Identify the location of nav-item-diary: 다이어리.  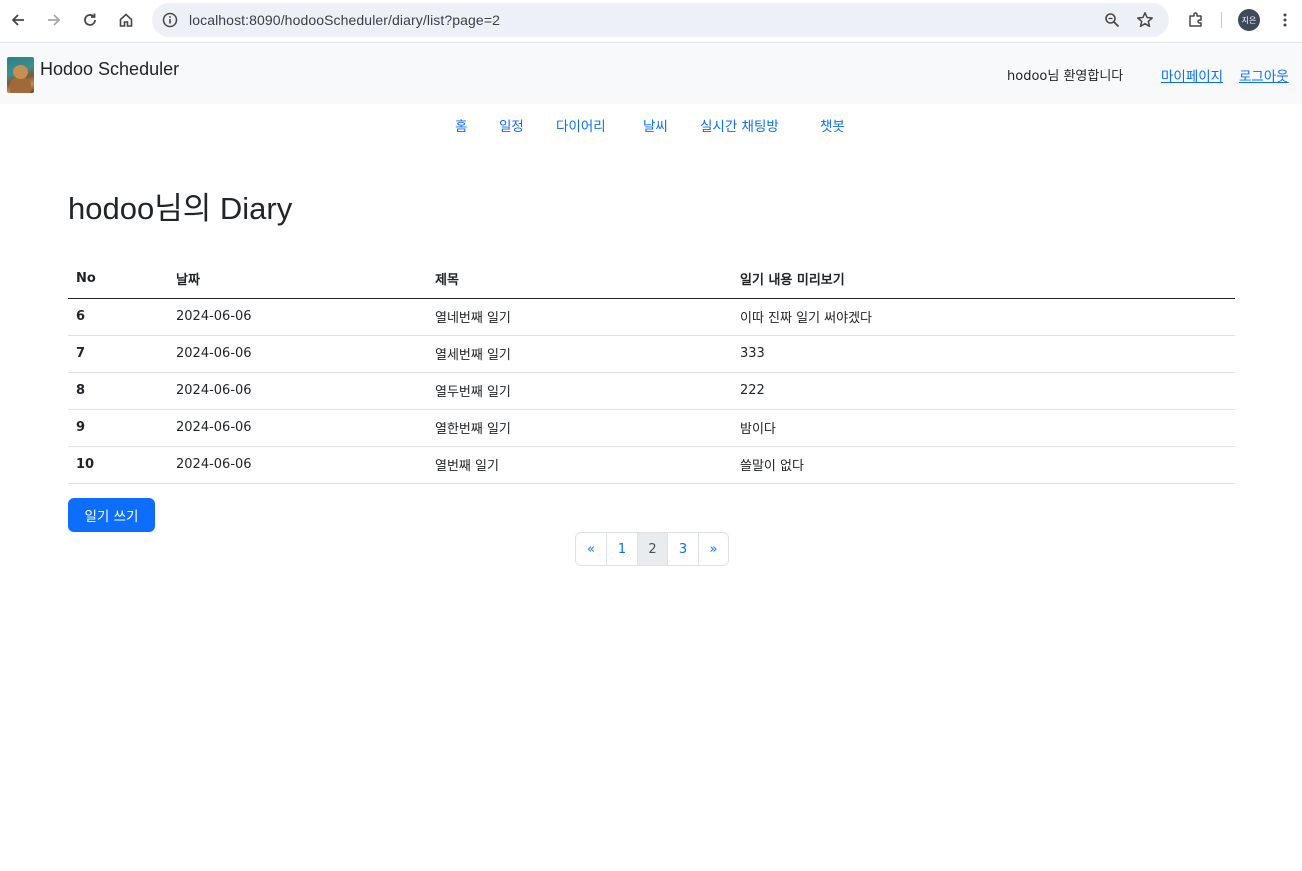
(581, 125).